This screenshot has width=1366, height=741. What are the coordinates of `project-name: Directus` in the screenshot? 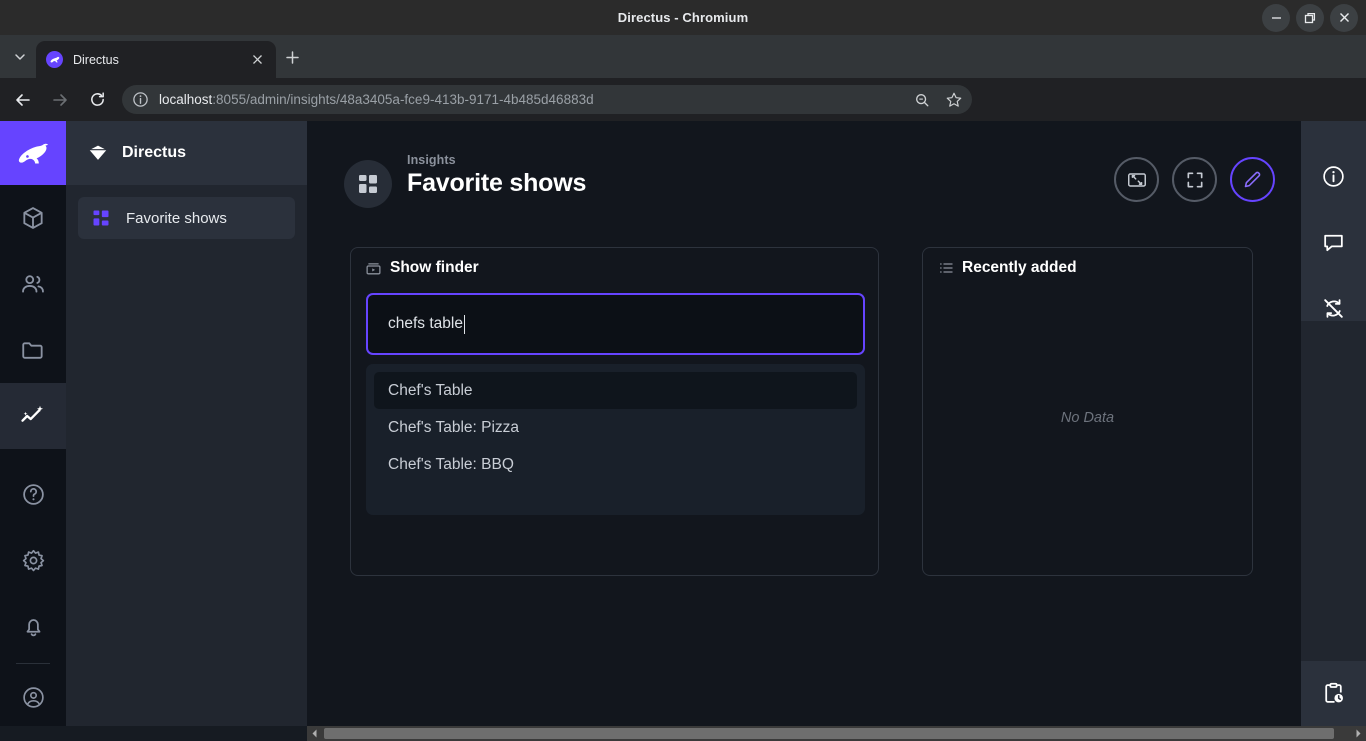 It's located at (154, 152).